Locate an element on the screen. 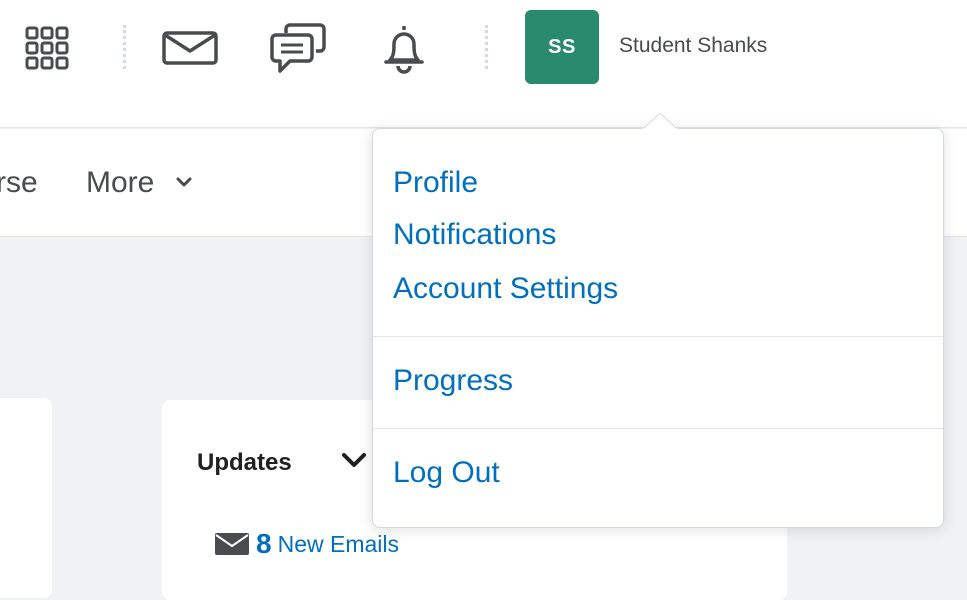  dropdown-pointer is located at coordinates (660, 121).